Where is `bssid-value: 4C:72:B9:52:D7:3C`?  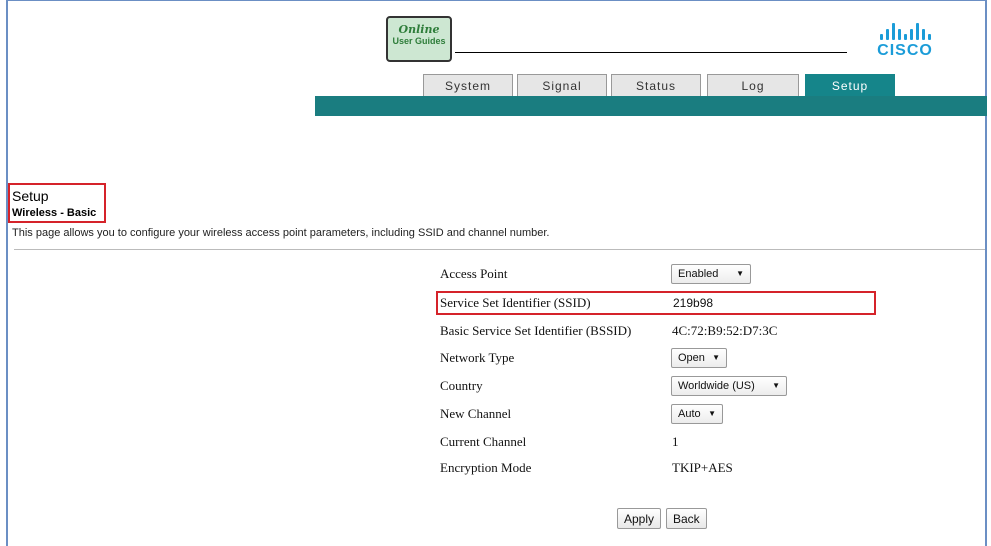 bssid-value: 4C:72:B9:52:D7:3C is located at coordinates (725, 330).